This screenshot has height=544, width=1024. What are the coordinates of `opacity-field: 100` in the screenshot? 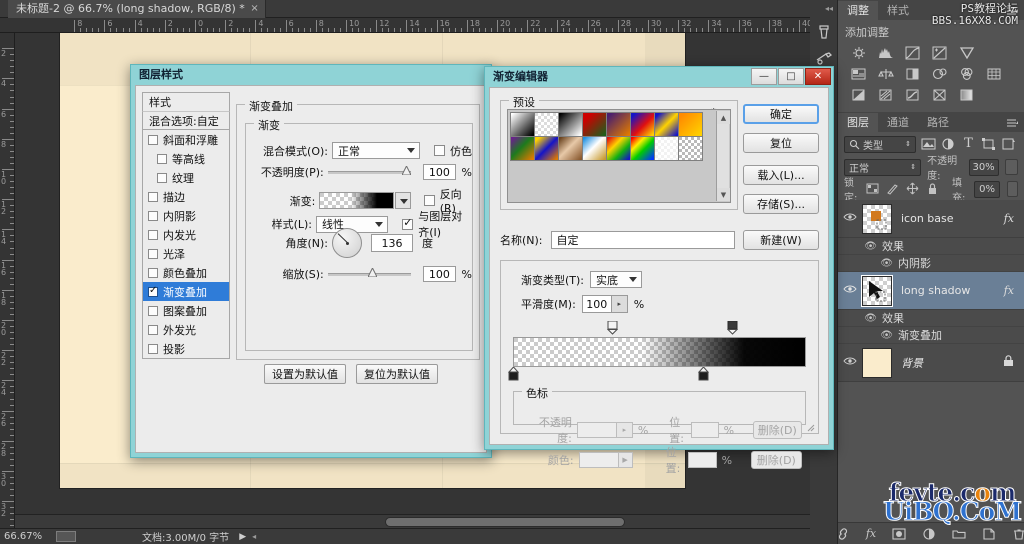 It's located at (439, 172).